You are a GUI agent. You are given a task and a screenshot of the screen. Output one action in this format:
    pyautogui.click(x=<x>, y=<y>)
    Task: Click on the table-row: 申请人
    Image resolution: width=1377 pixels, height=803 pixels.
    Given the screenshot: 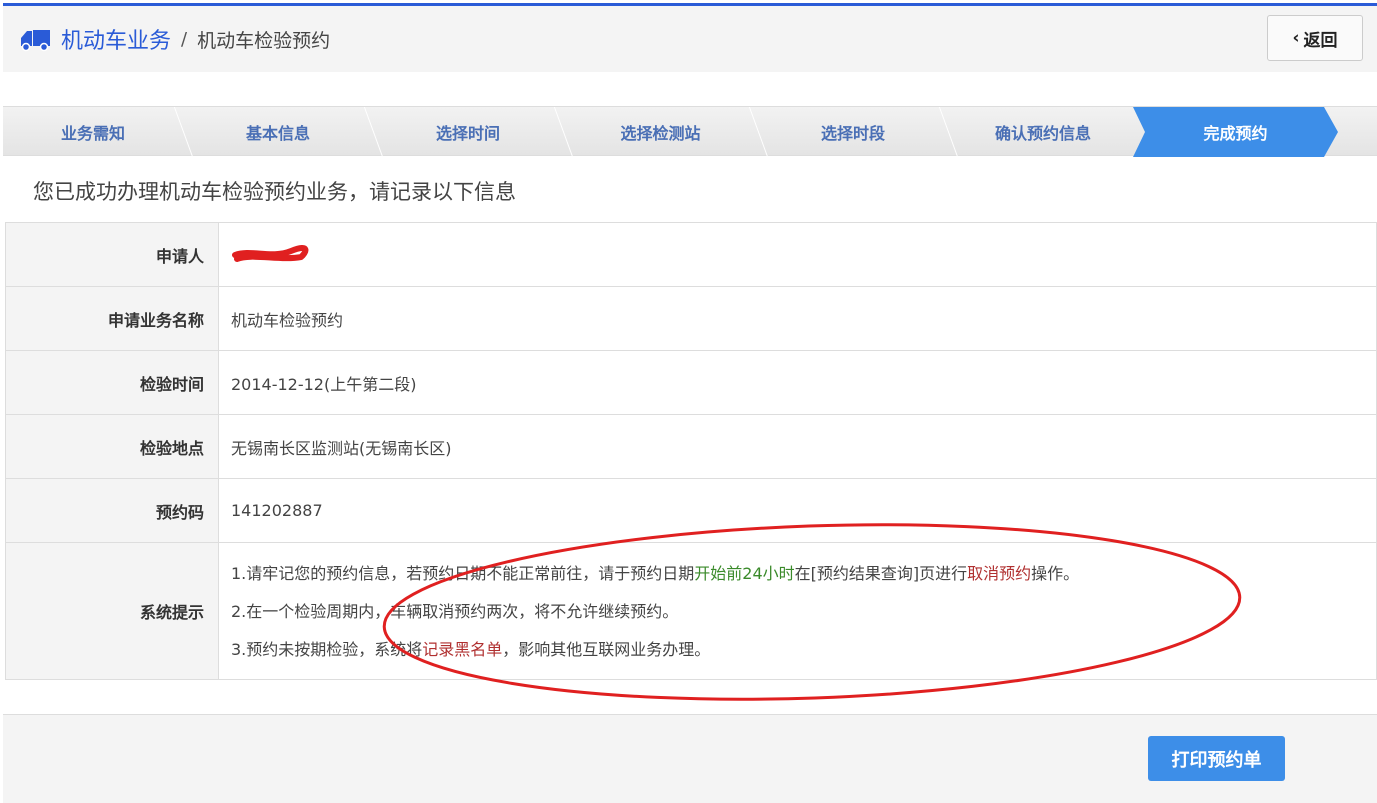 What is the action you would take?
    pyautogui.click(x=691, y=254)
    